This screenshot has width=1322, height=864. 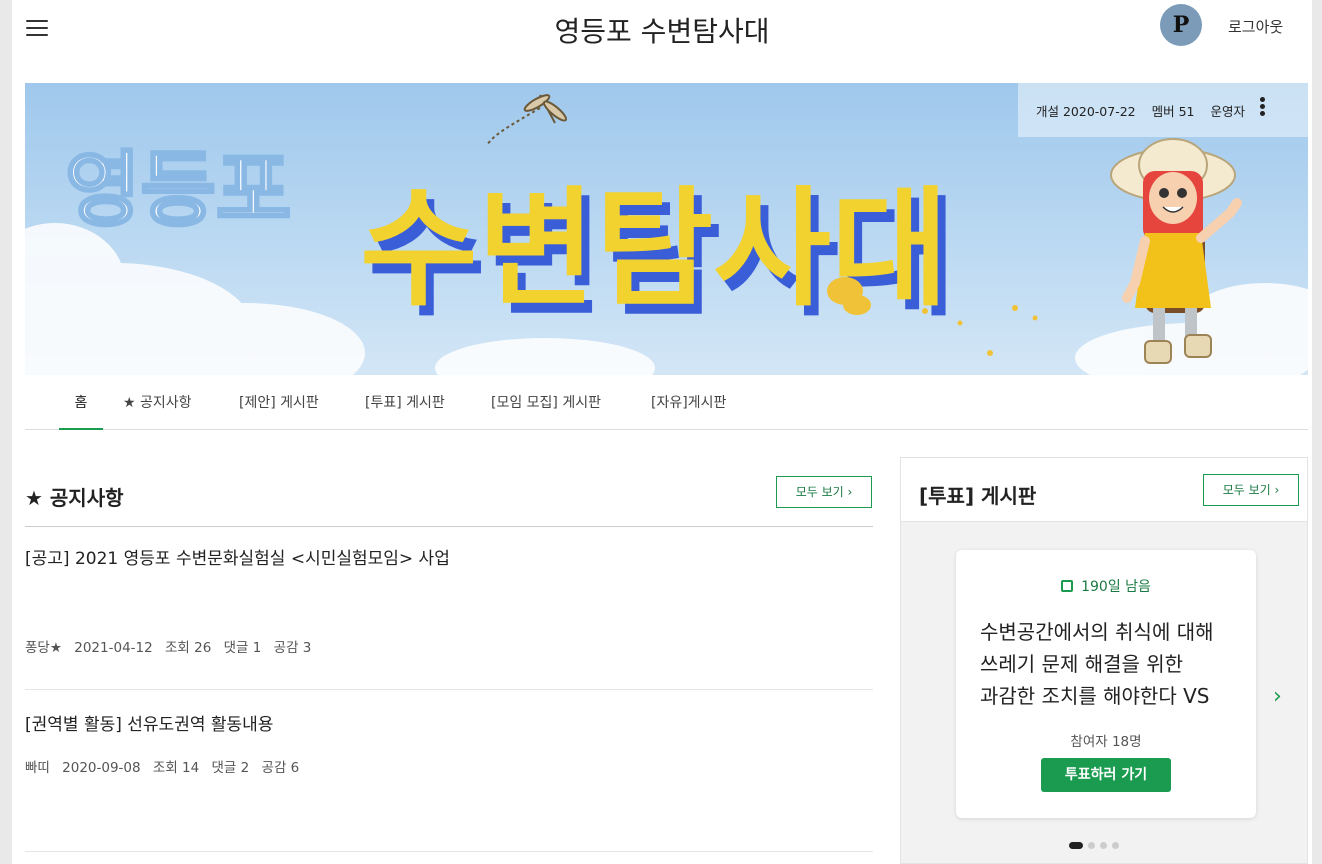 What do you see at coordinates (1146, 110) in the screenshot?
I see `group-info: 개설 2020-07-22 멤버 51 운영자` at bounding box center [1146, 110].